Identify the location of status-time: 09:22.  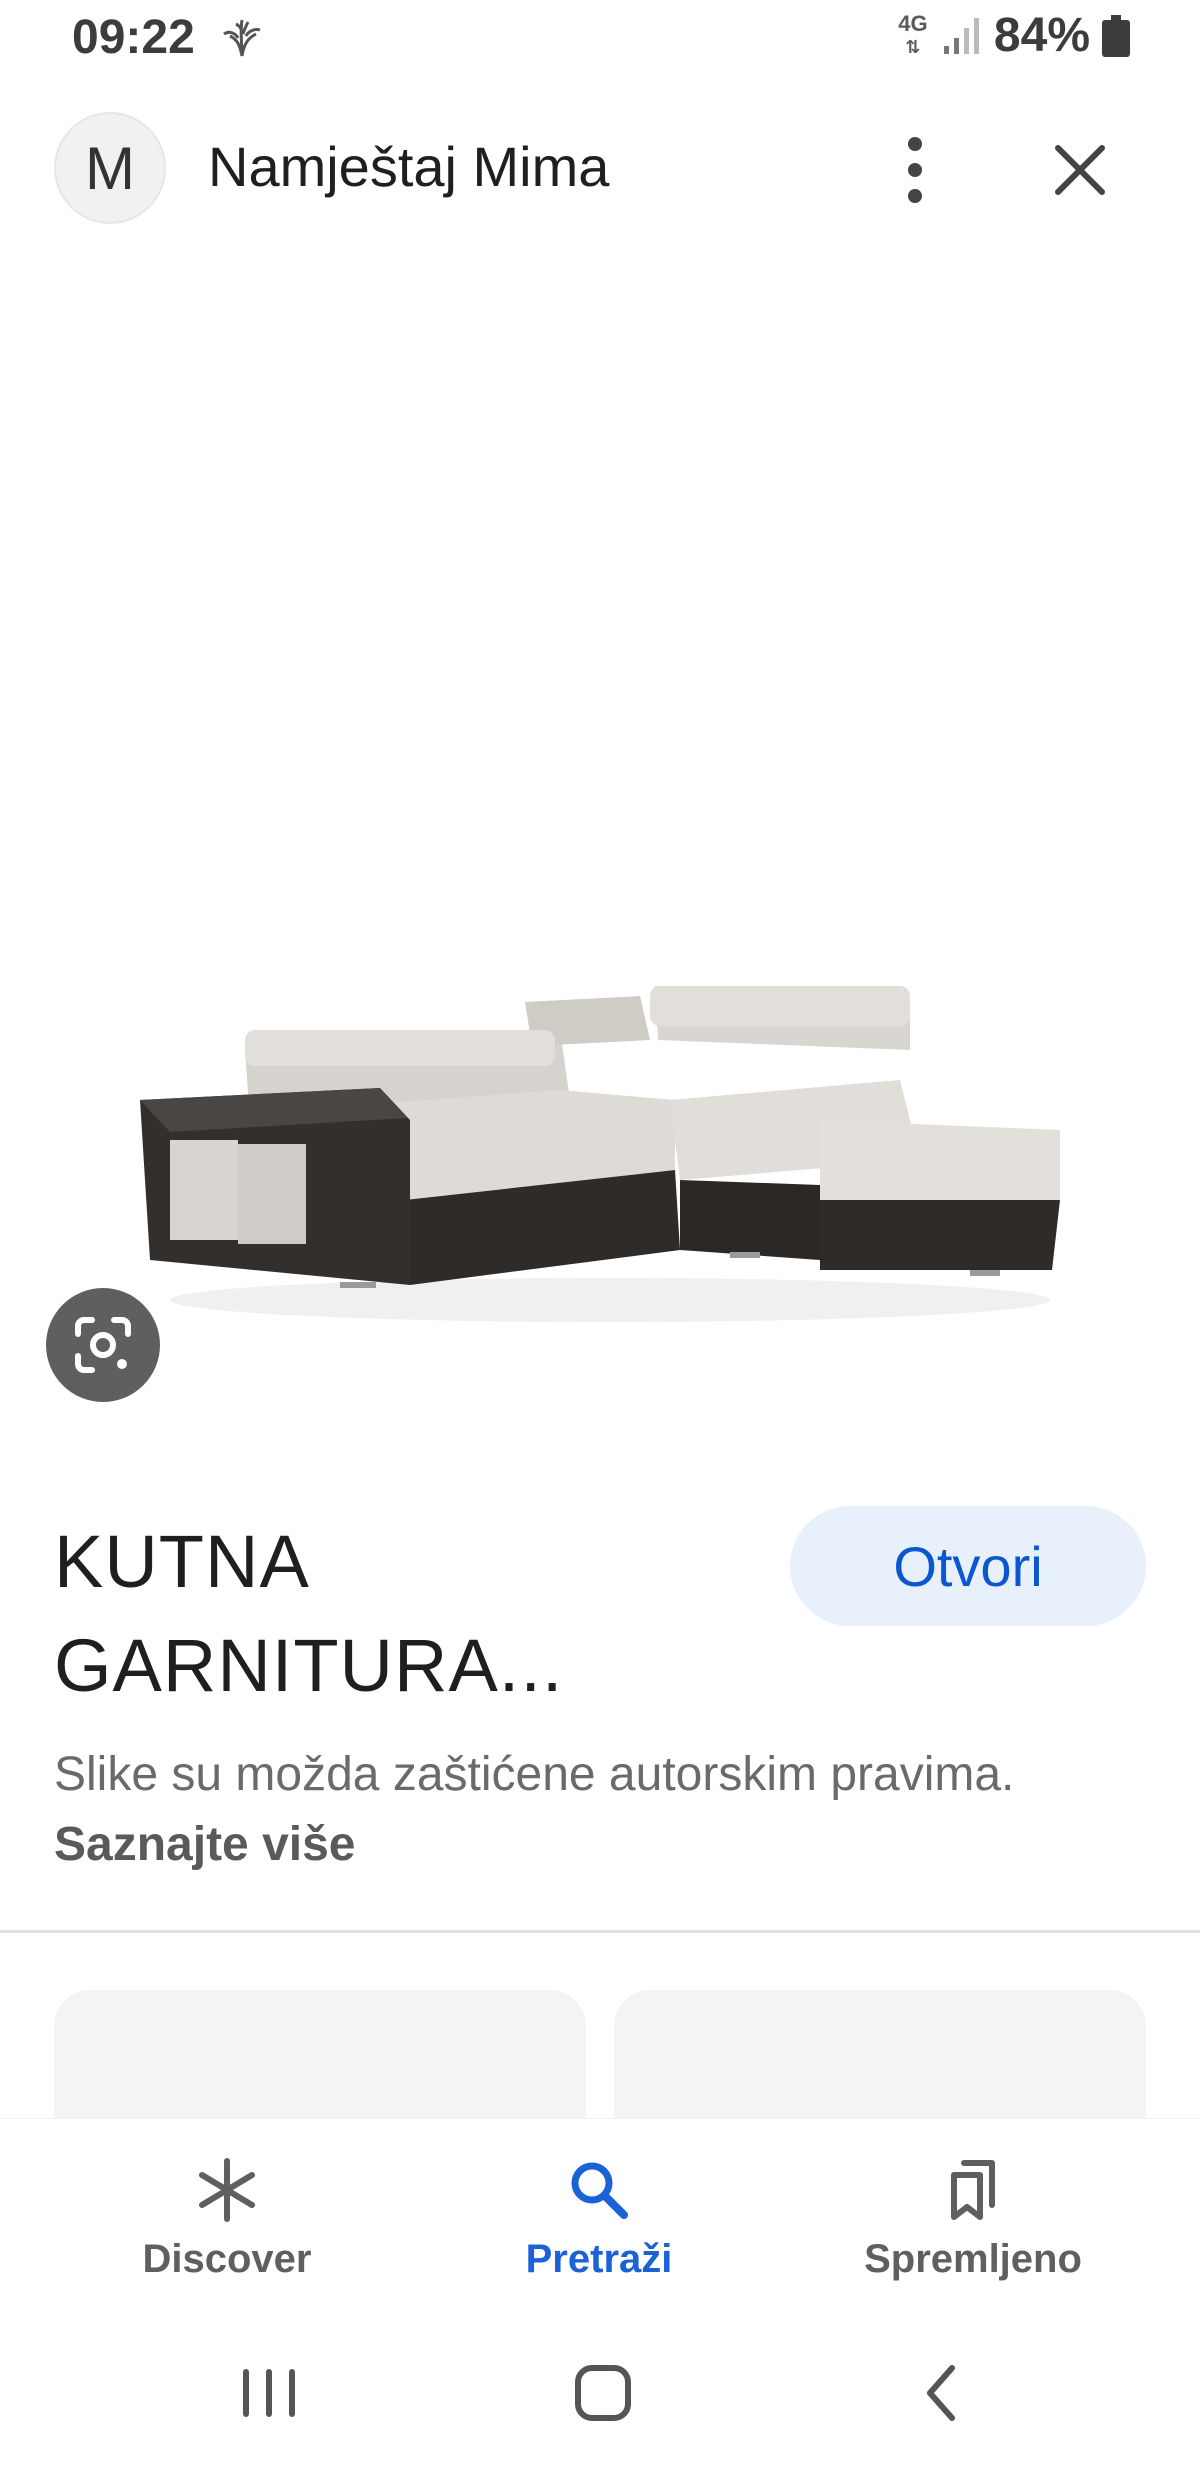
(133, 37).